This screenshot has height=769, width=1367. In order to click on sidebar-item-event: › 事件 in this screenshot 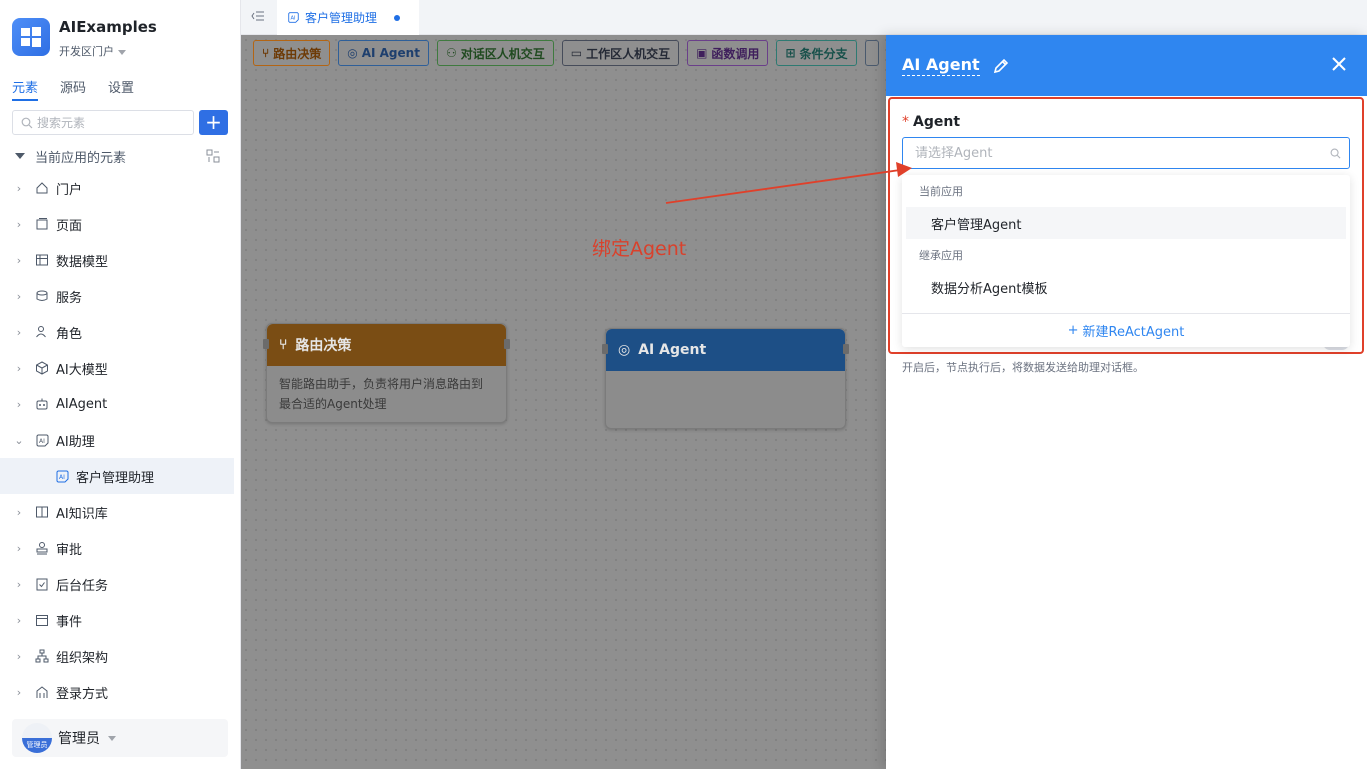, I will do `click(117, 620)`.